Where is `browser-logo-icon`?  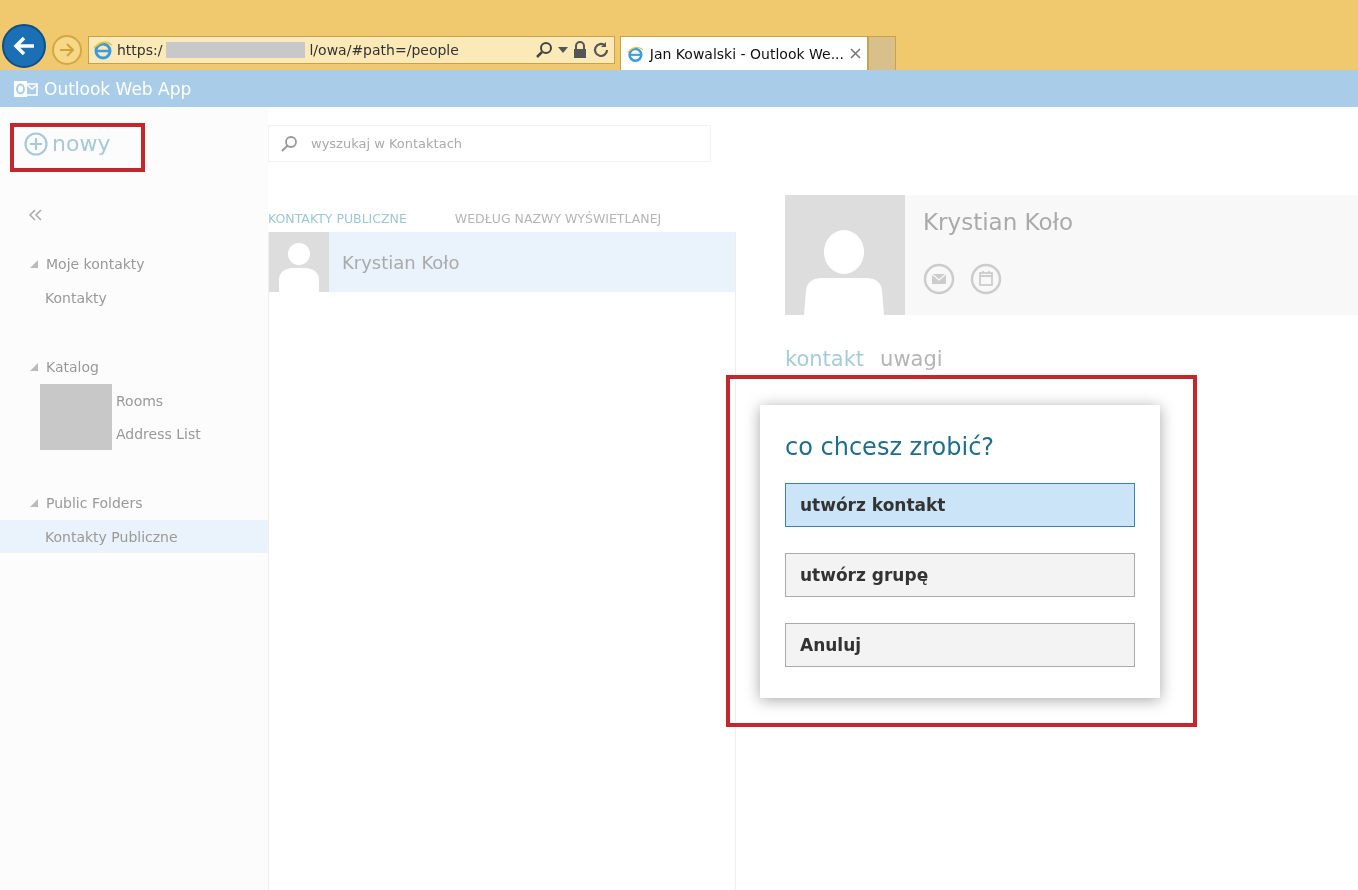 browser-logo-icon is located at coordinates (103, 50).